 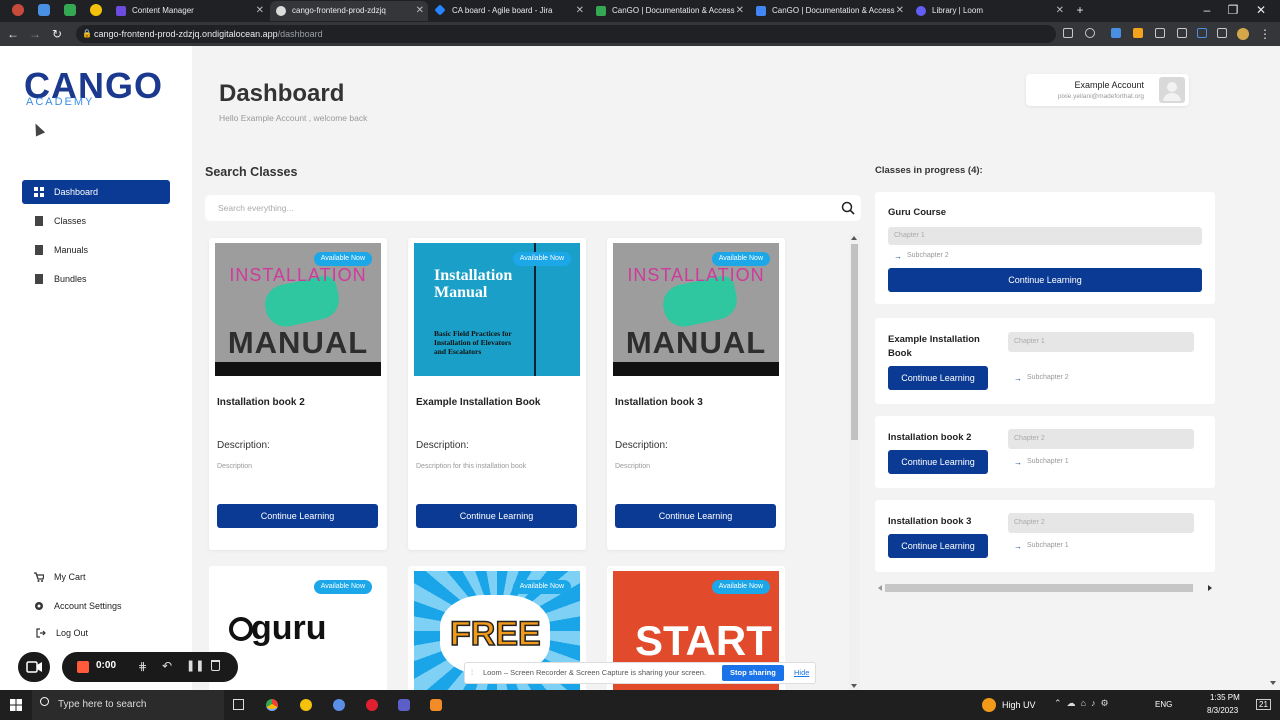 I want to click on delete-icon, so click(x=215, y=665).